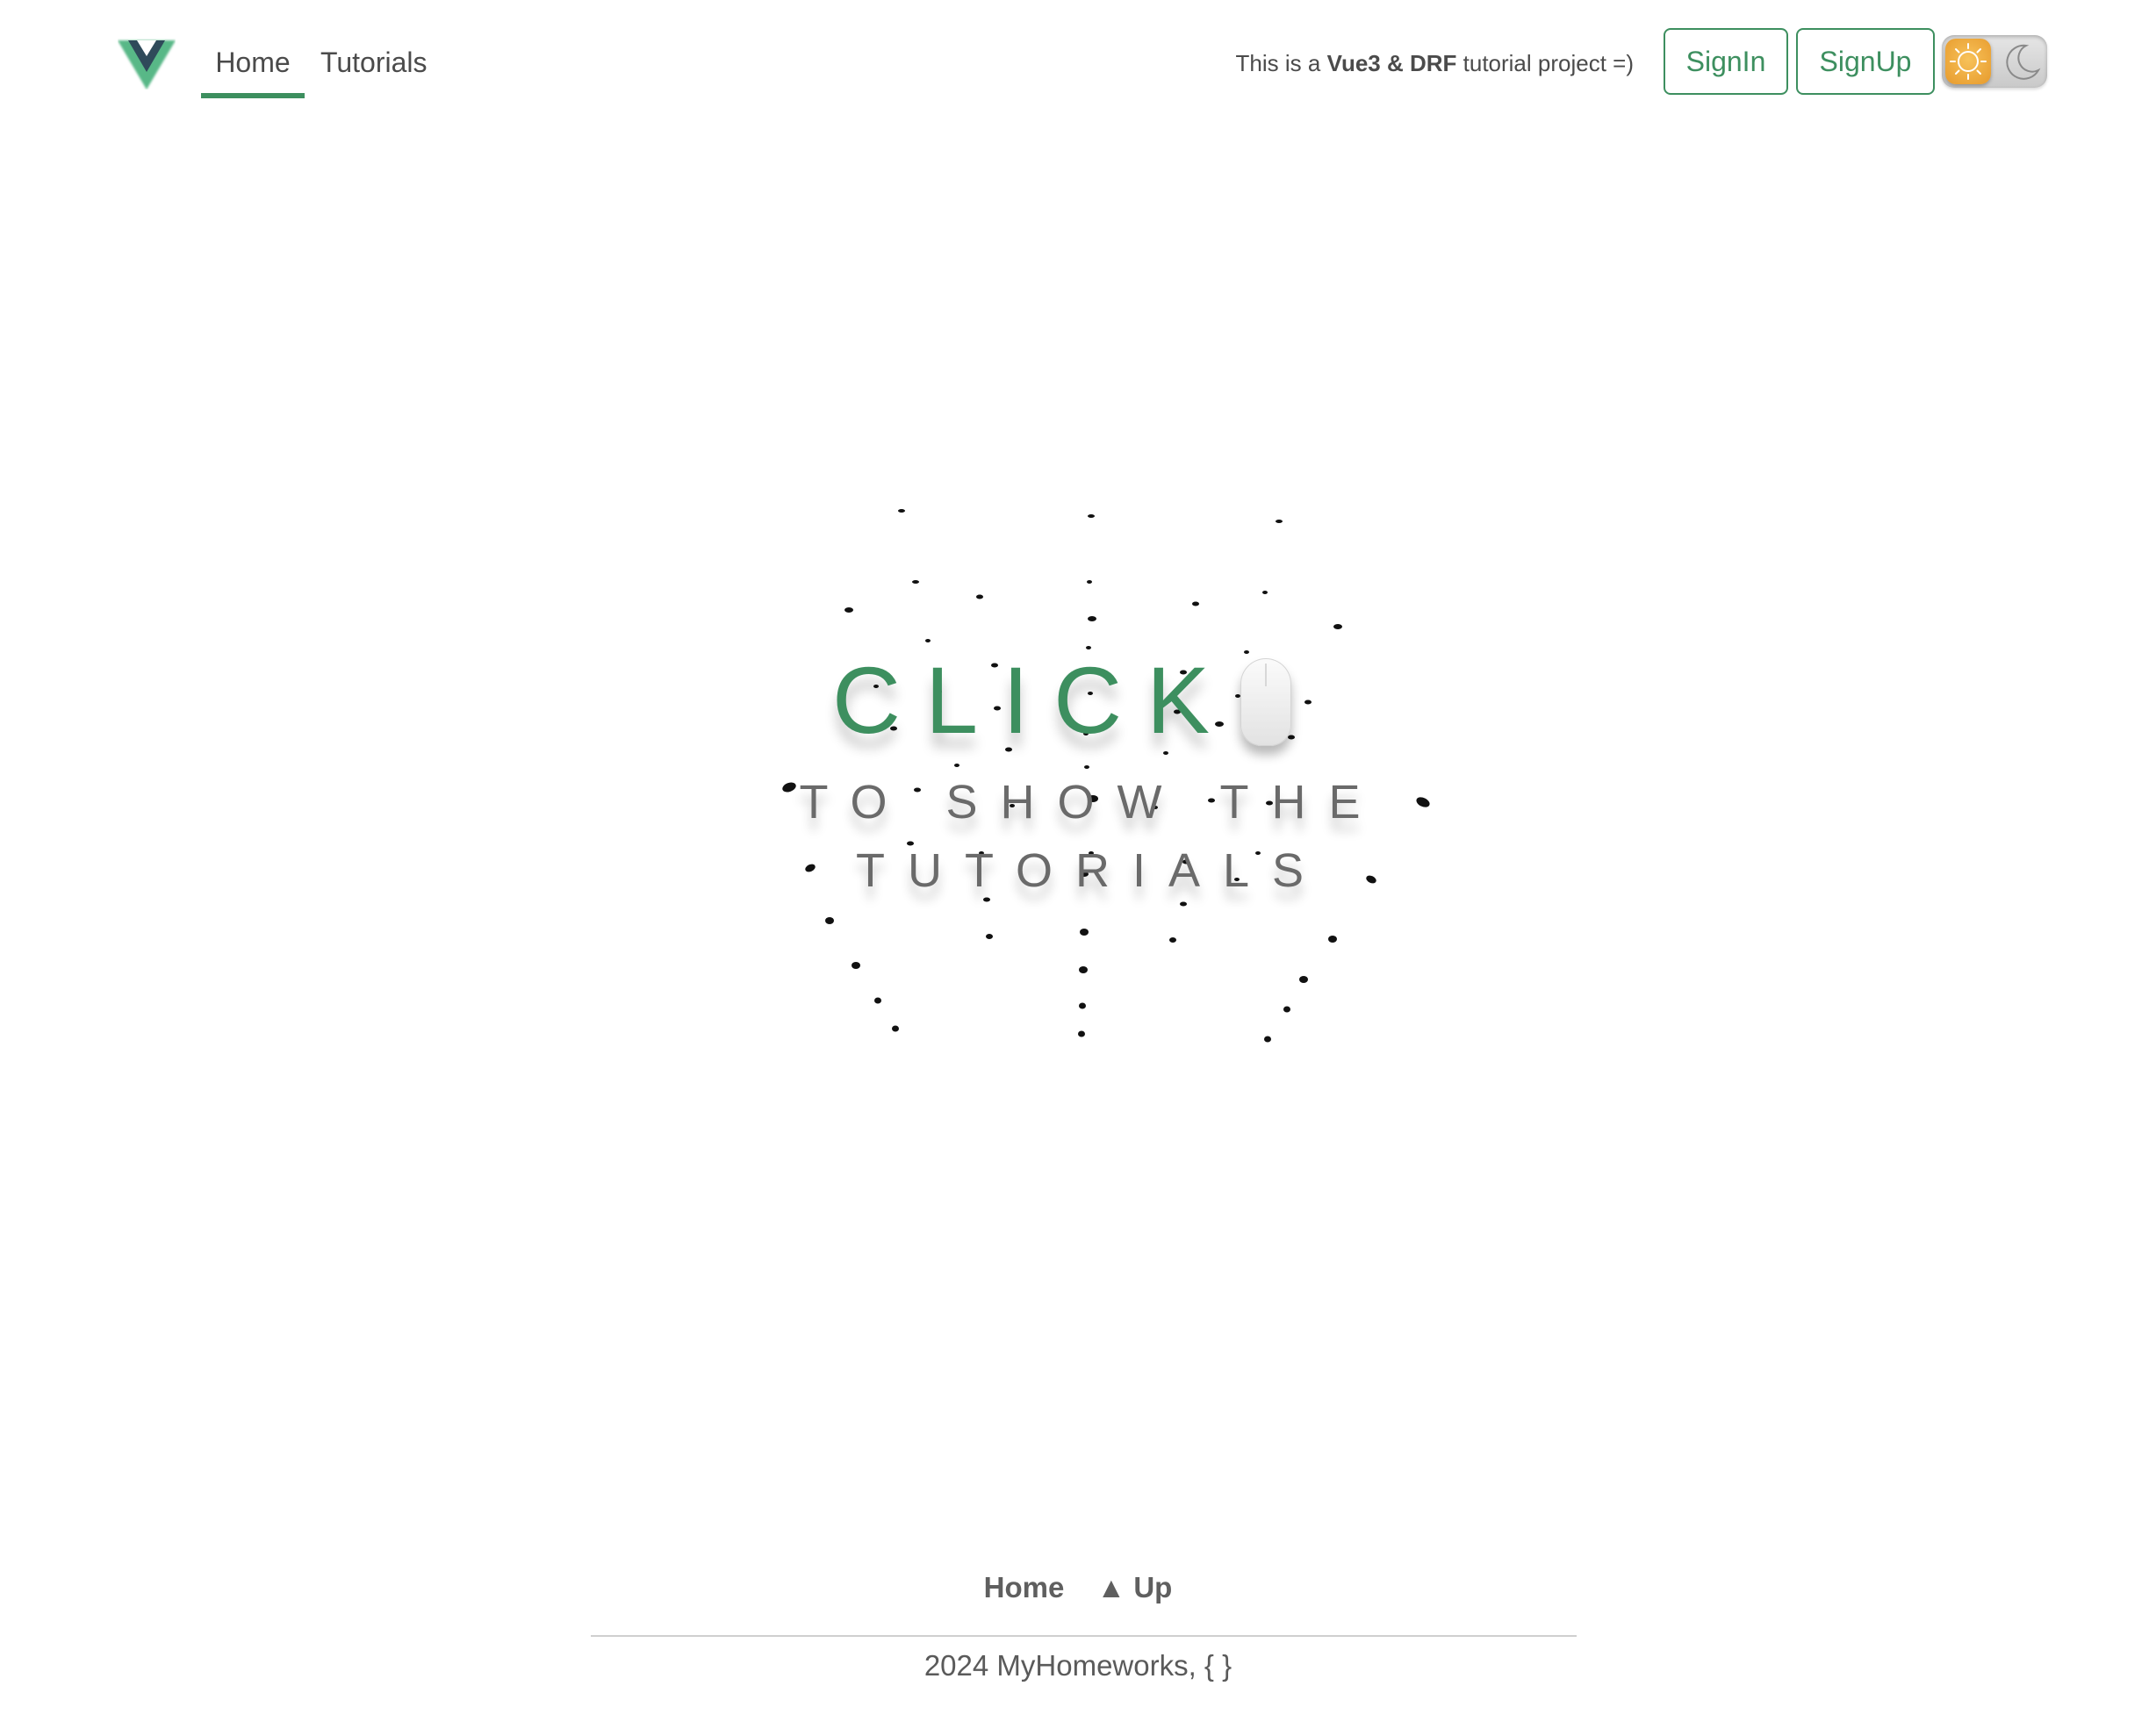 The height and width of the screenshot is (1729, 2156). What do you see at coordinates (147, 64) in the screenshot?
I see `vue-logo` at bounding box center [147, 64].